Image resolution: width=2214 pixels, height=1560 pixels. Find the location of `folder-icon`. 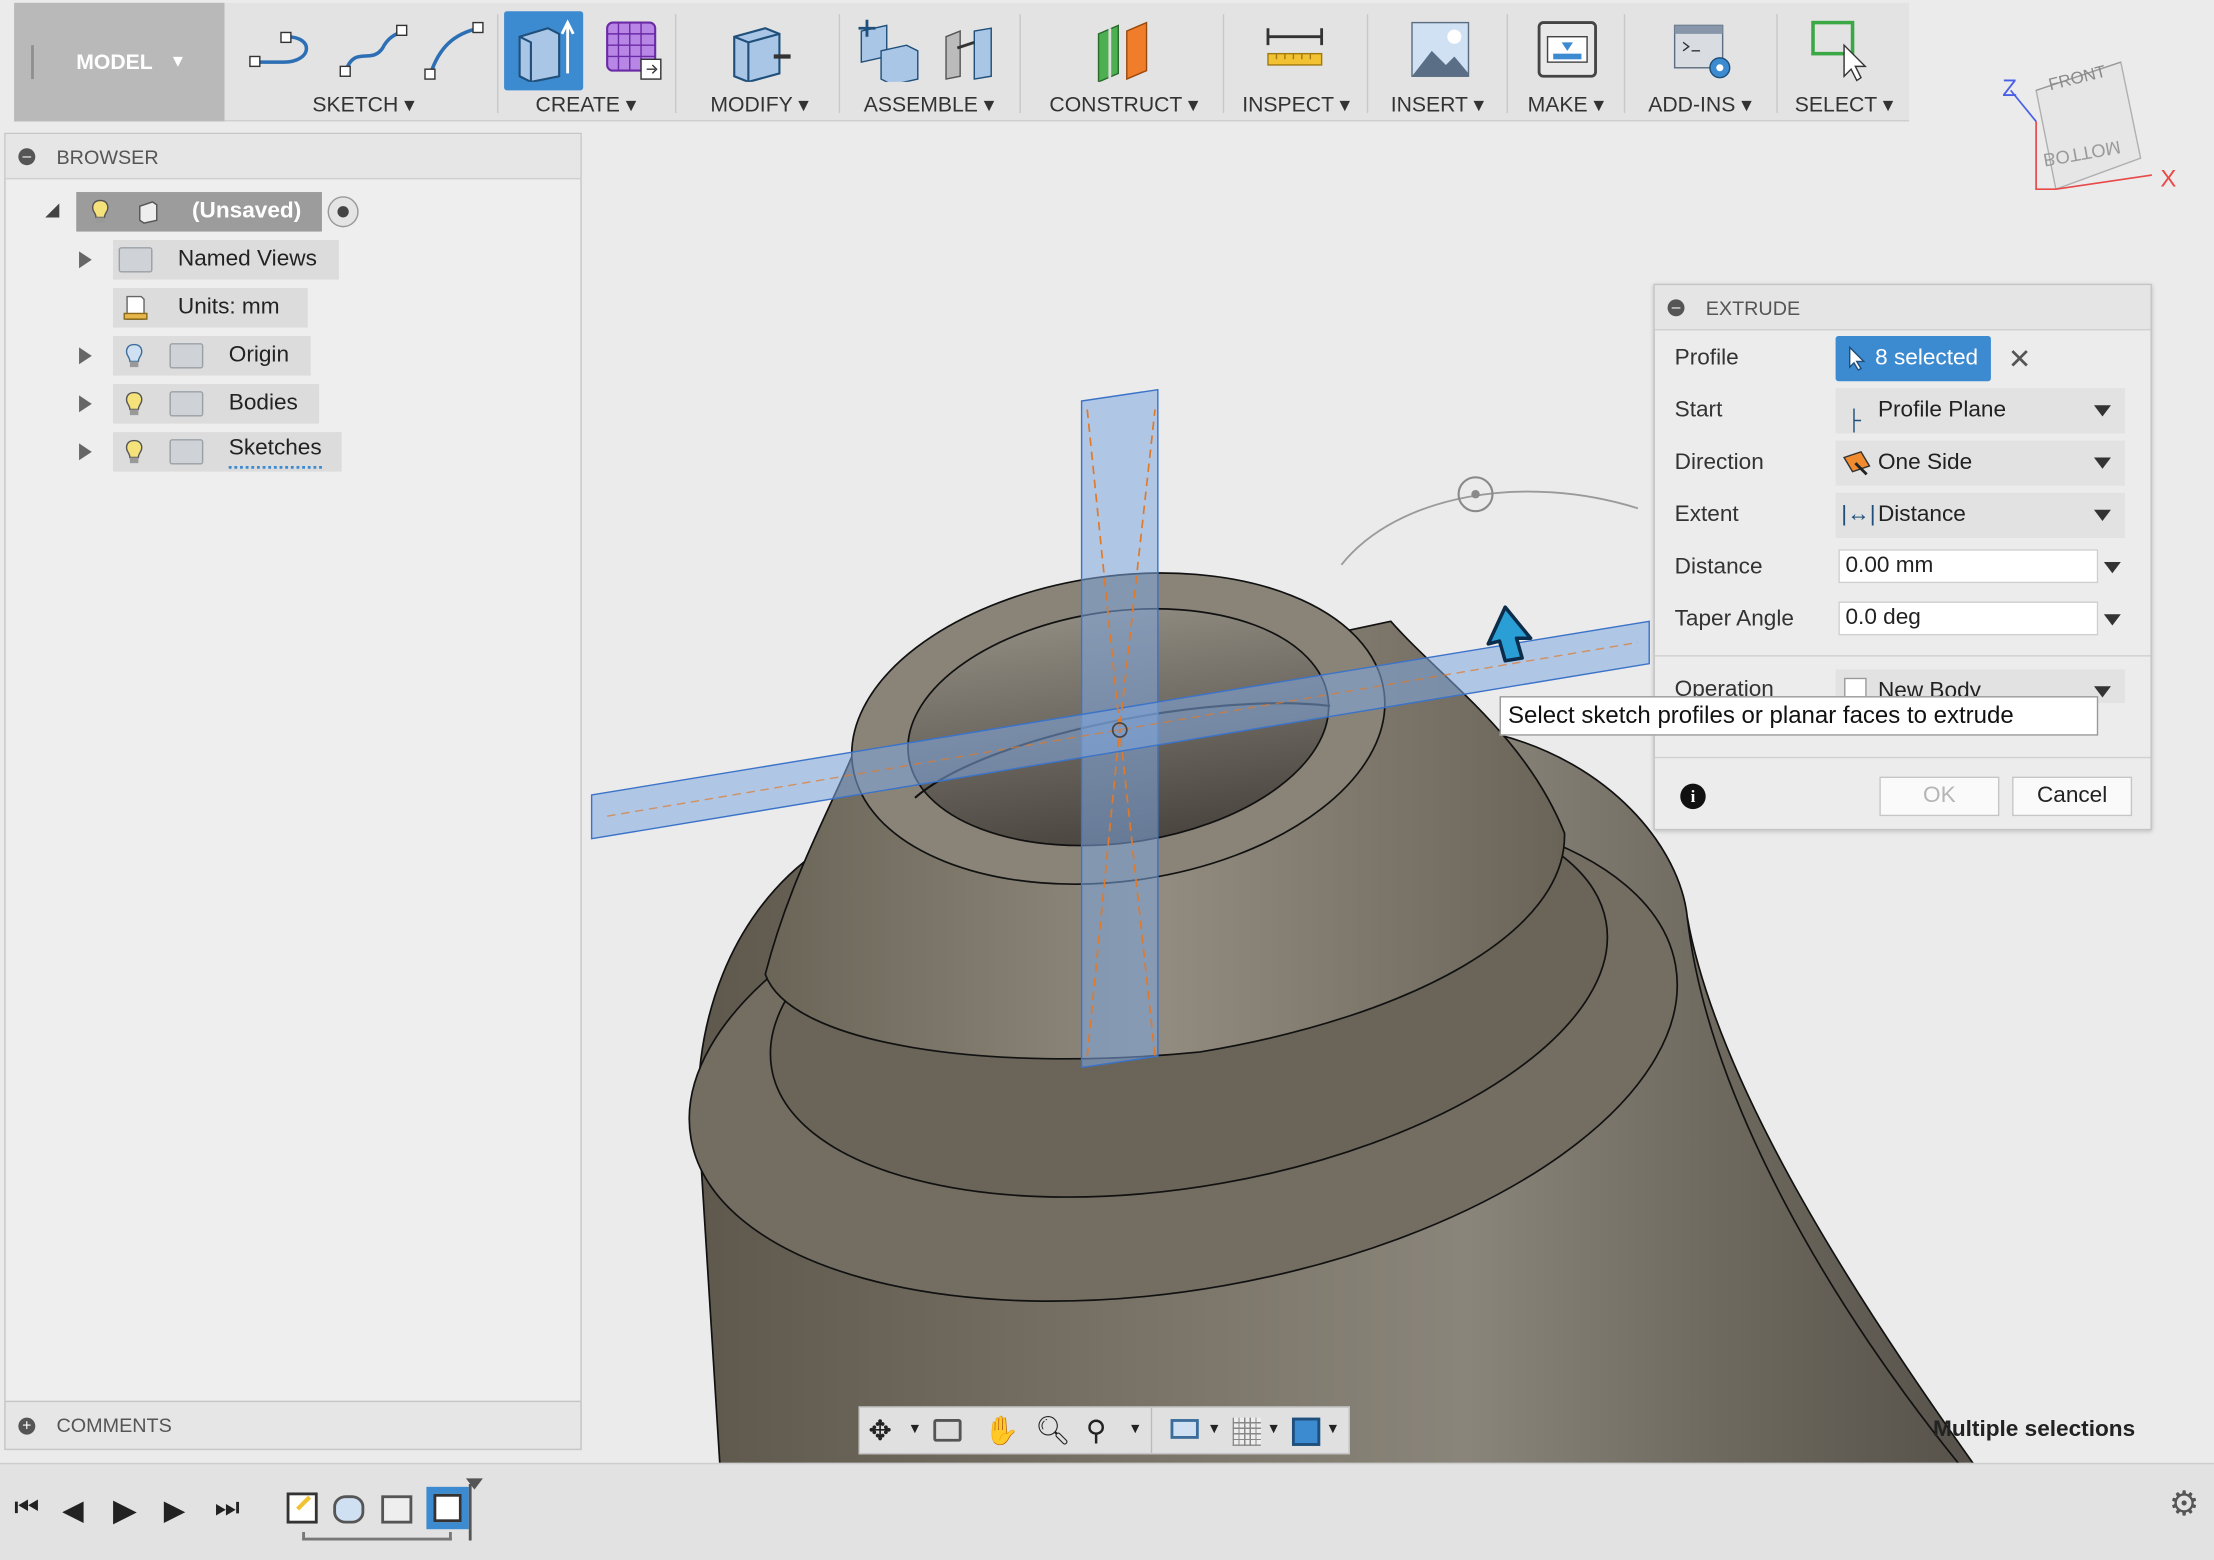

folder-icon is located at coordinates (186, 452).